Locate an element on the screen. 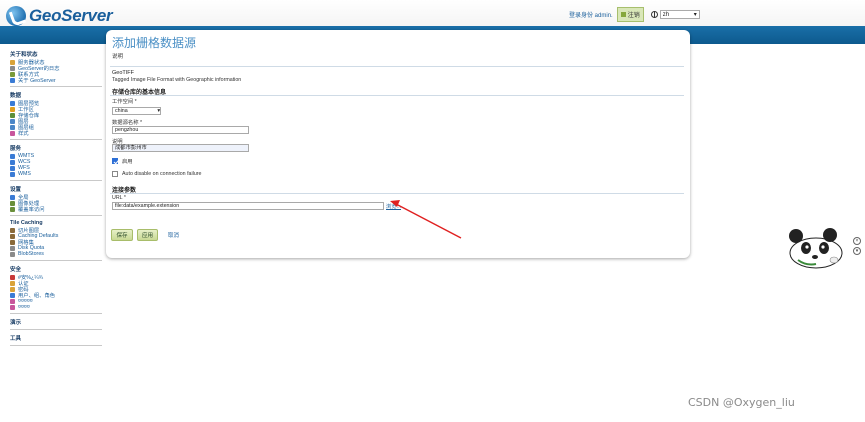 This screenshot has height=422, width=865. close-icon: × is located at coordinates (857, 241).